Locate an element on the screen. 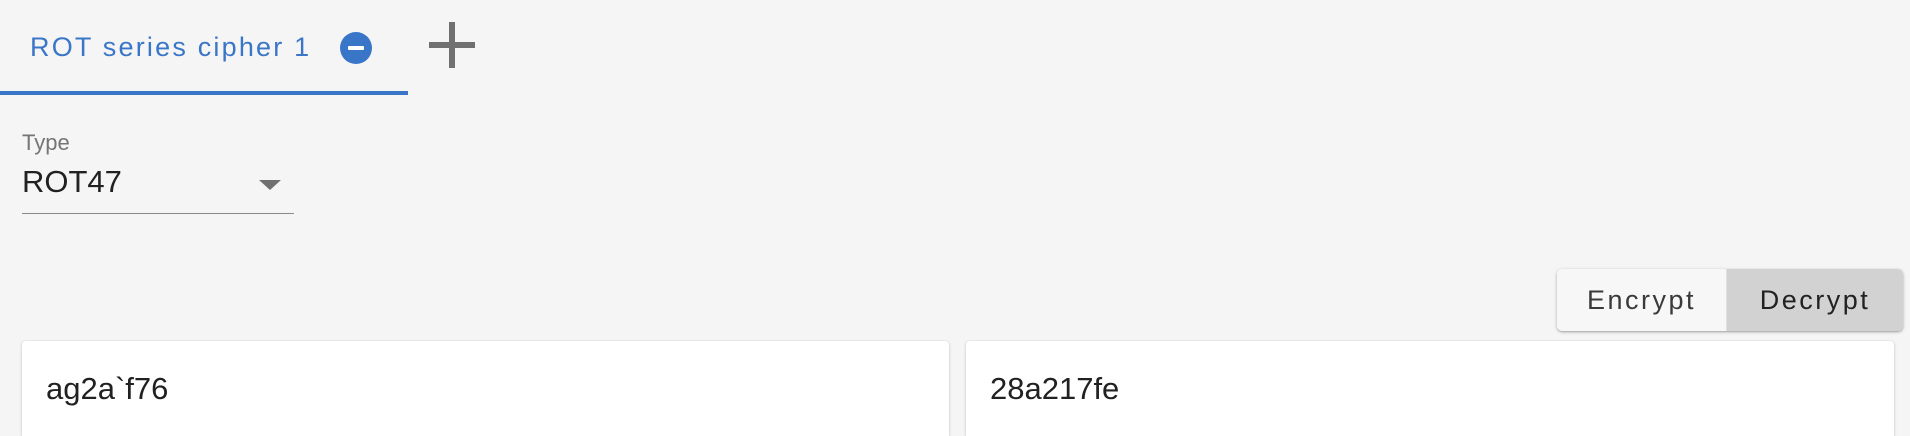  output-text-panel: 28a217fe is located at coordinates (1430, 388).